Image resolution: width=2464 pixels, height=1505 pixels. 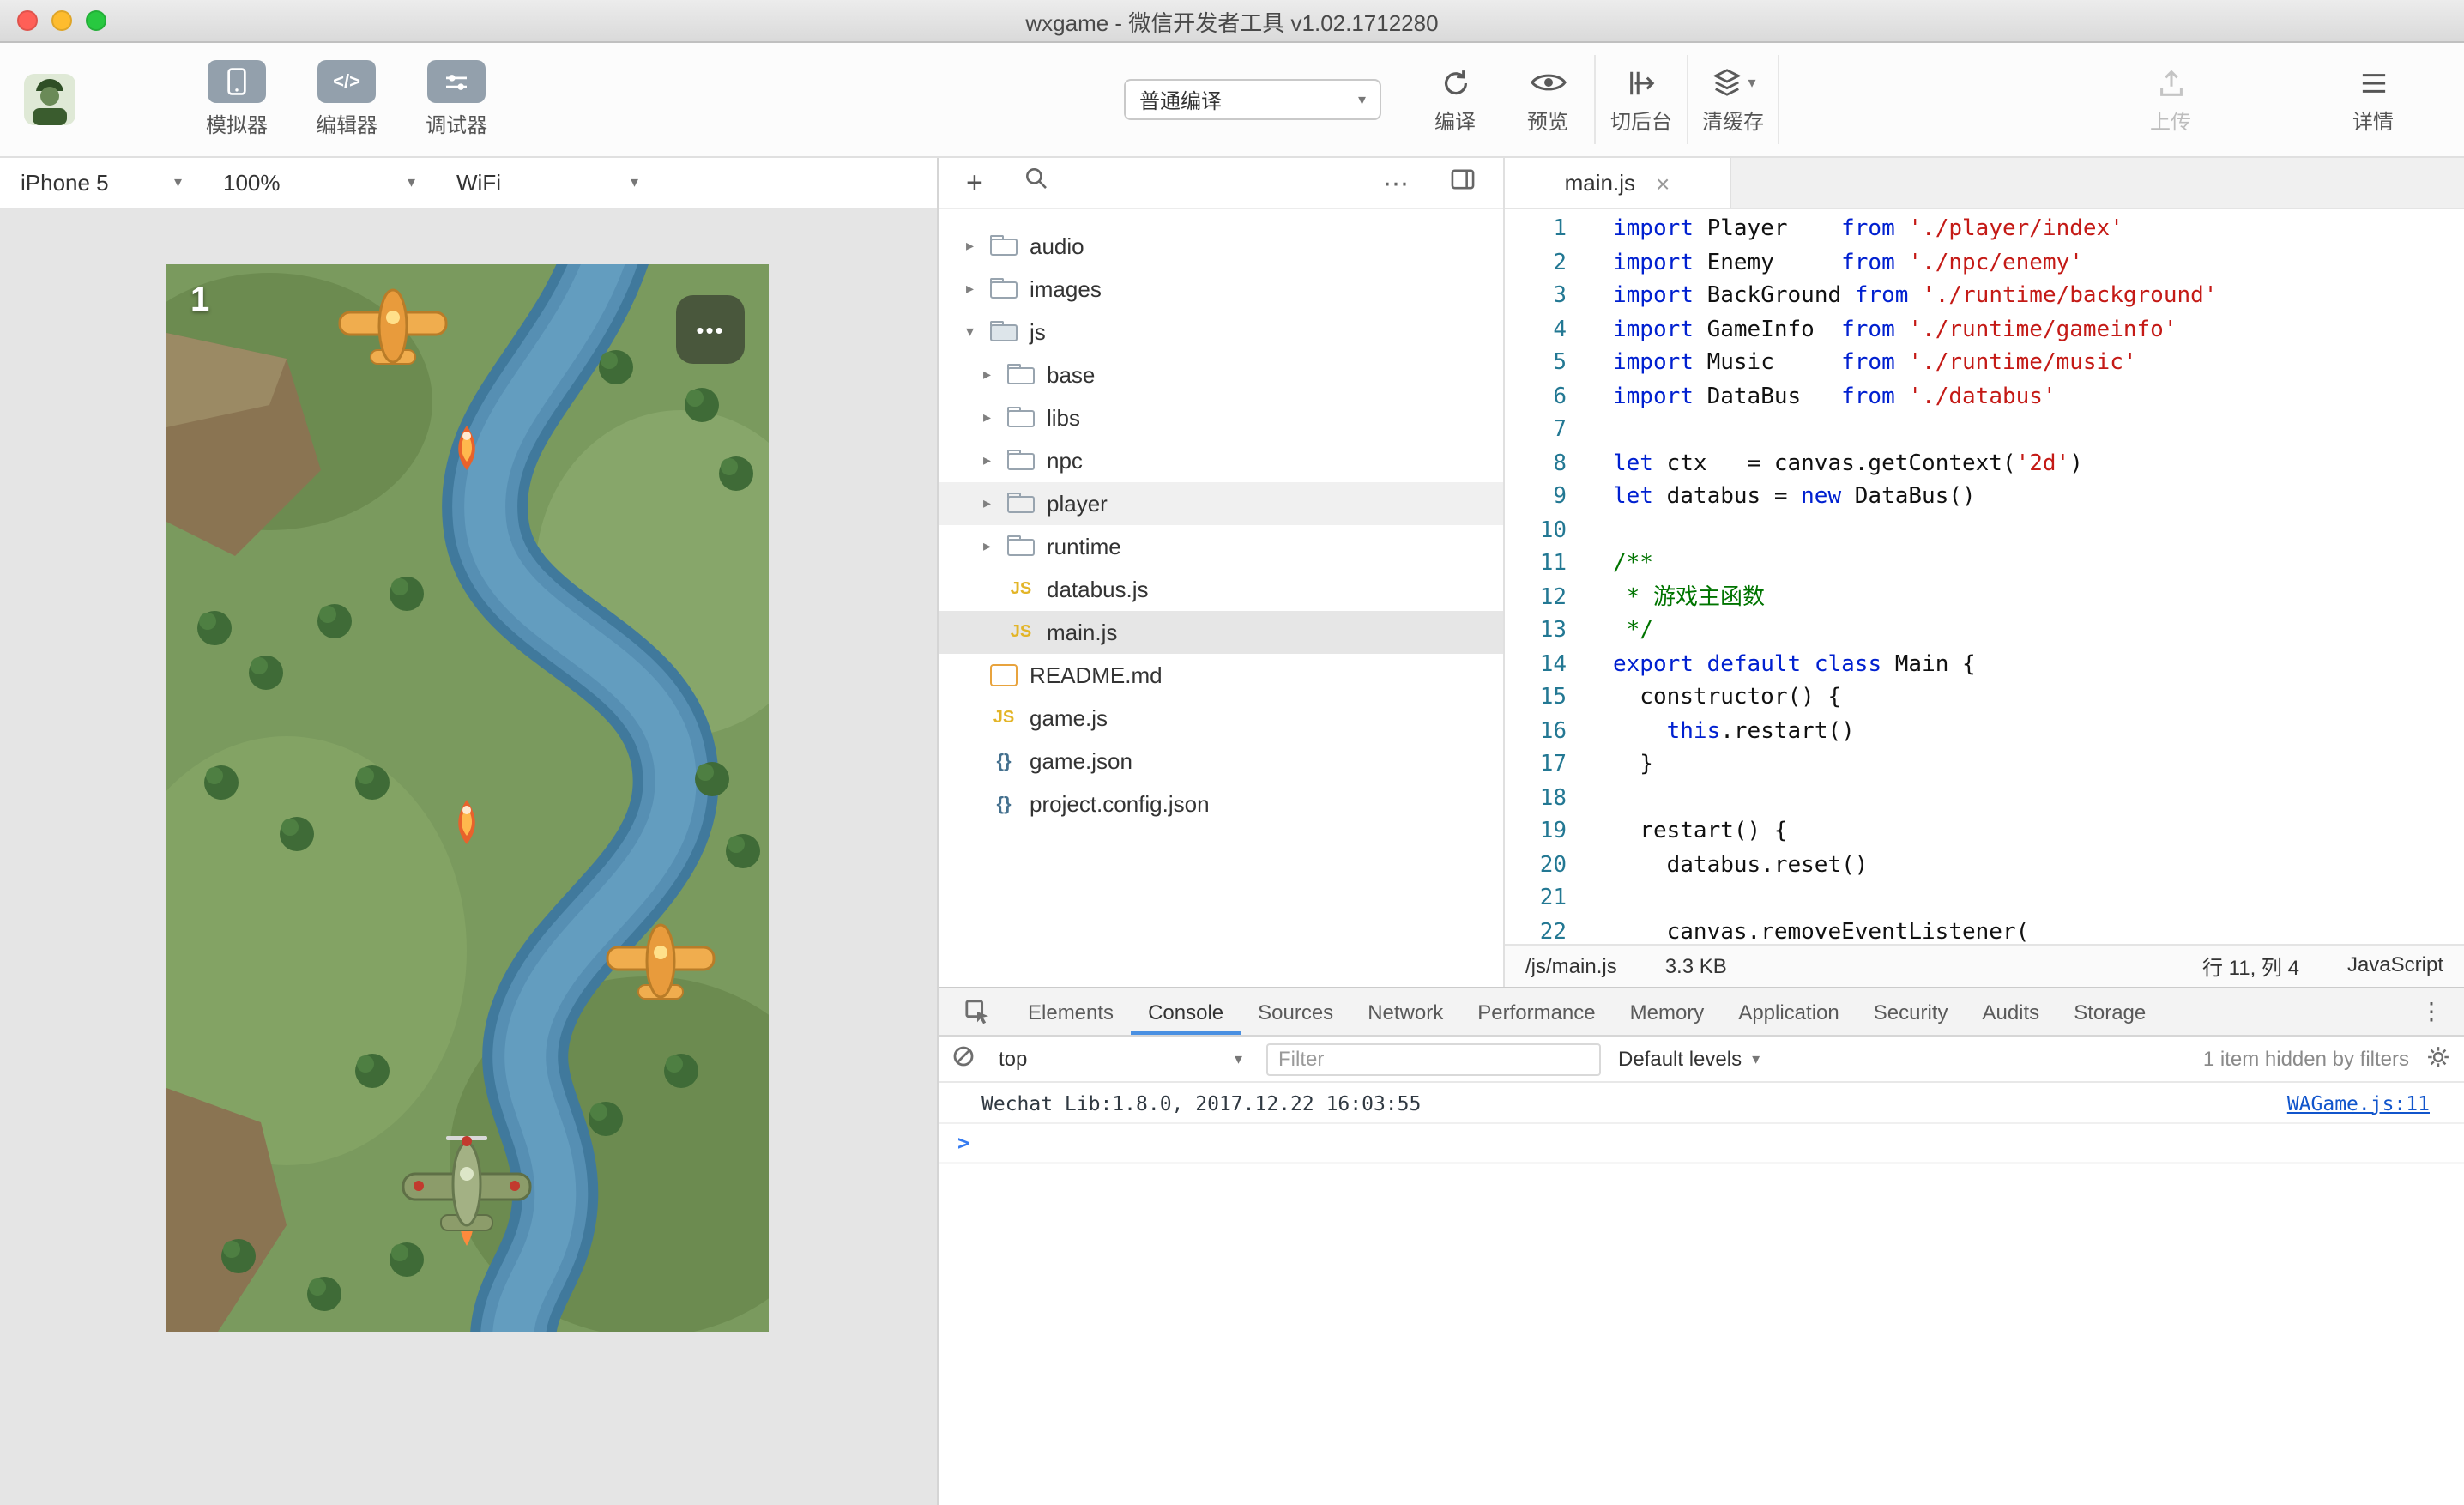 What do you see at coordinates (1701, 1334) in the screenshot?
I see `console-empty-area` at bounding box center [1701, 1334].